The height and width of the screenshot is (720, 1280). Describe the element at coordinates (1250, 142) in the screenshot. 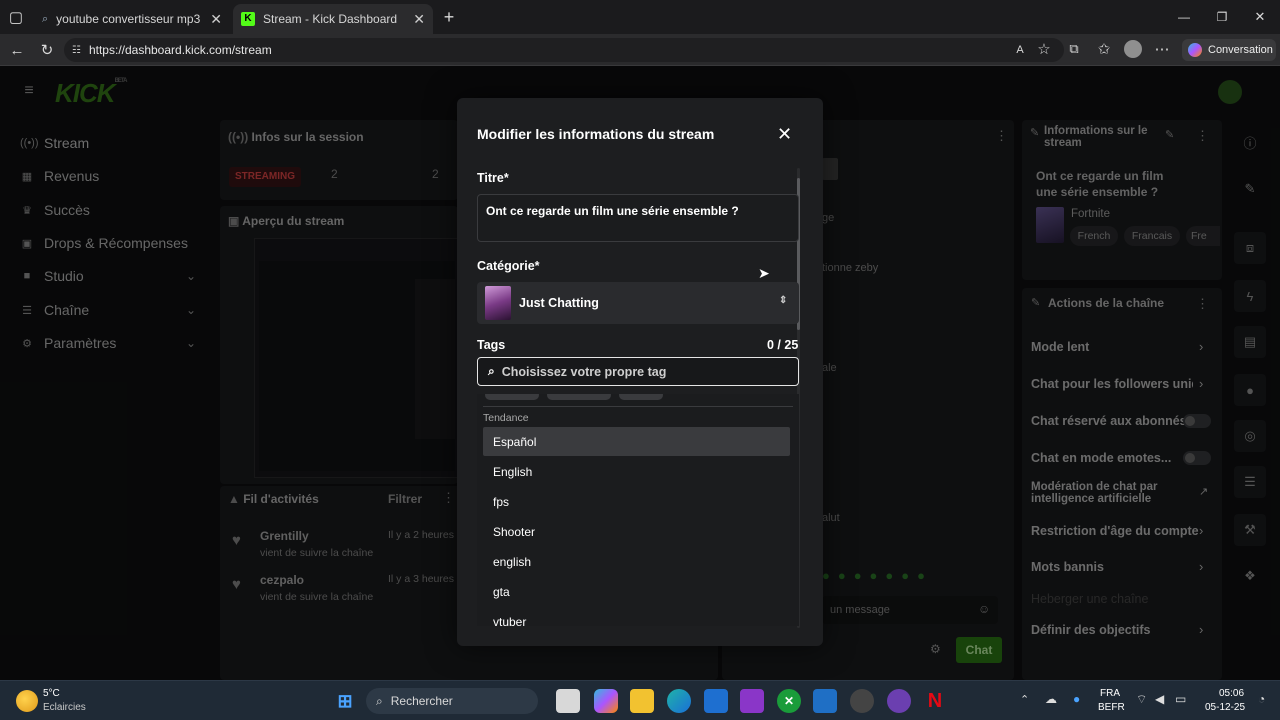

I see `info-icon: ⓘ` at that location.